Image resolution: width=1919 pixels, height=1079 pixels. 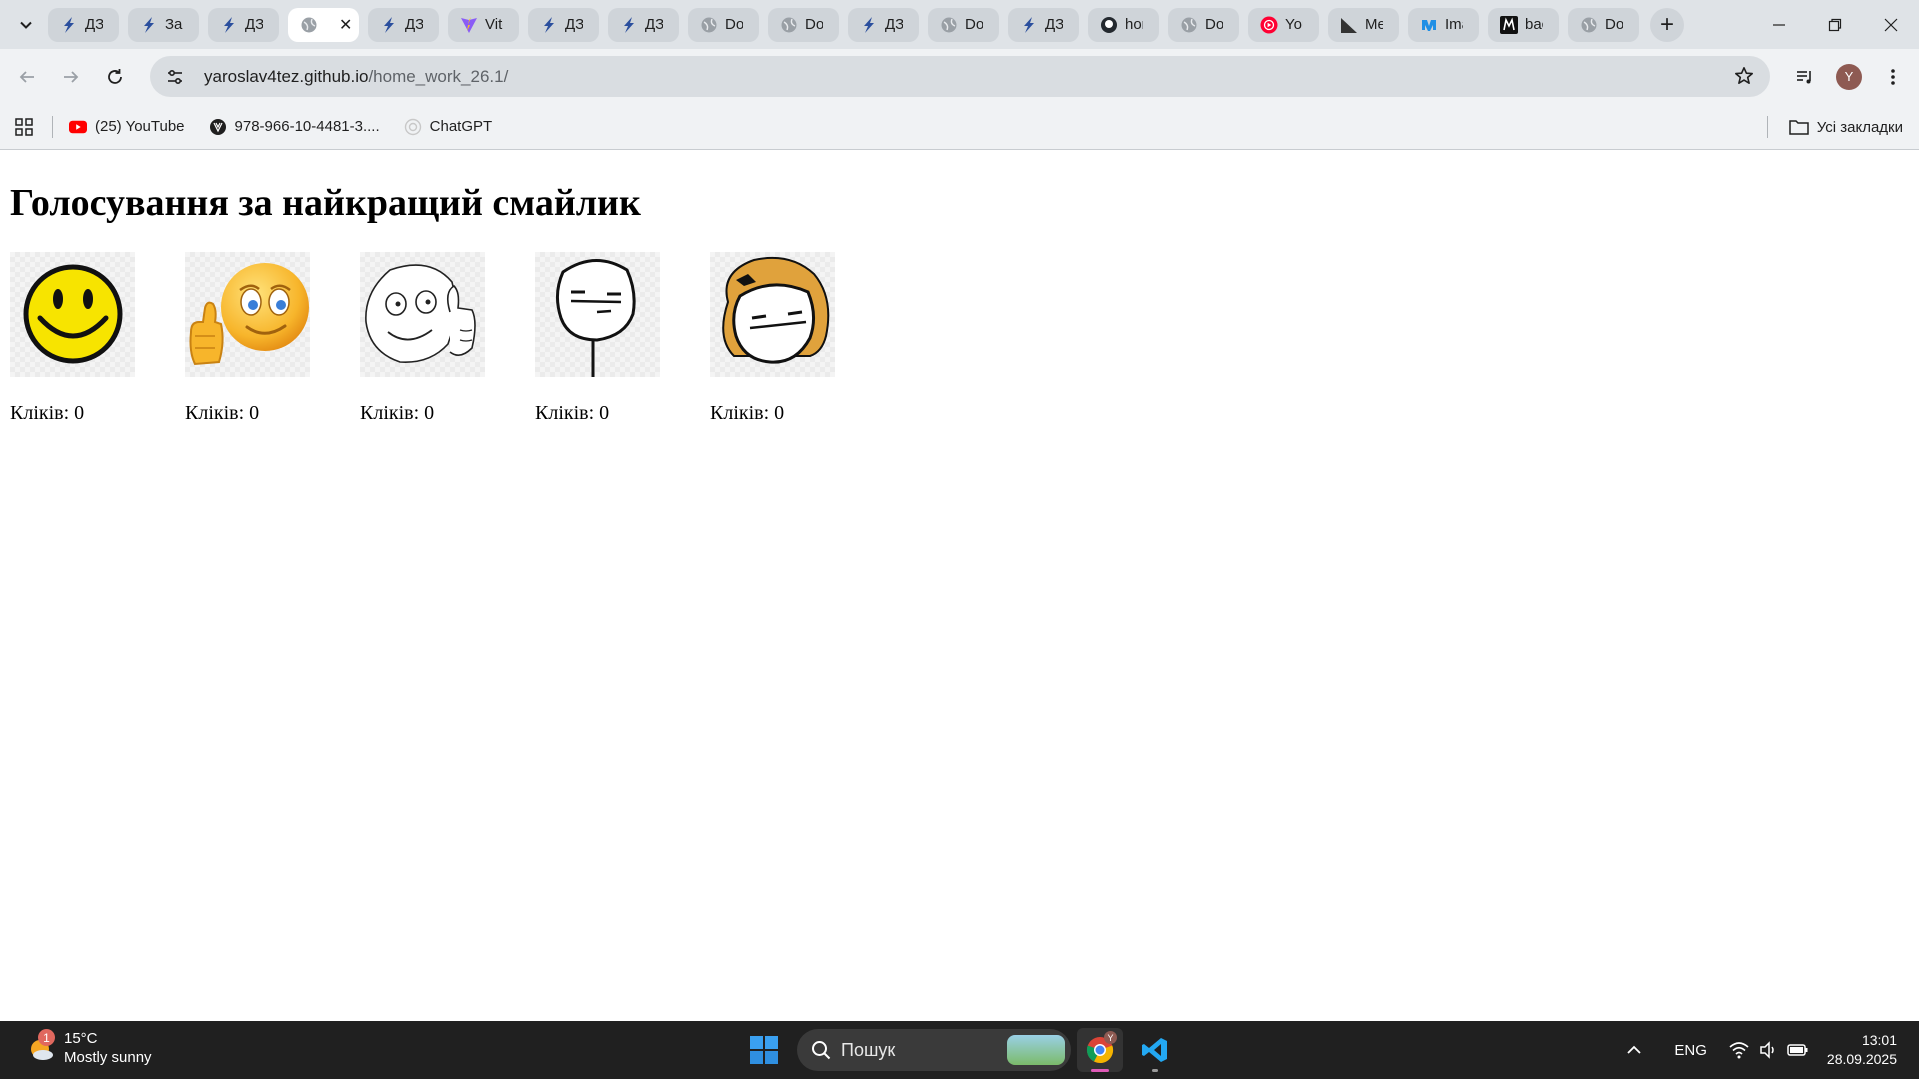 What do you see at coordinates (81, 1038) in the screenshot?
I see `temperature: 15°C` at bounding box center [81, 1038].